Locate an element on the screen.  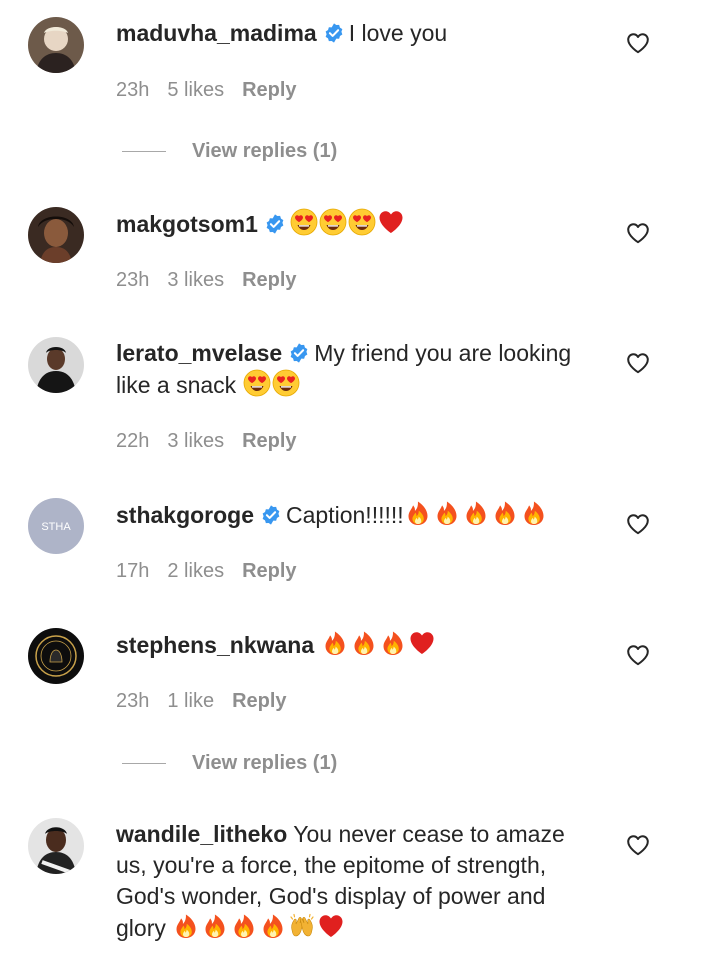
avatar-text: STHA is located at coordinates (56, 527).